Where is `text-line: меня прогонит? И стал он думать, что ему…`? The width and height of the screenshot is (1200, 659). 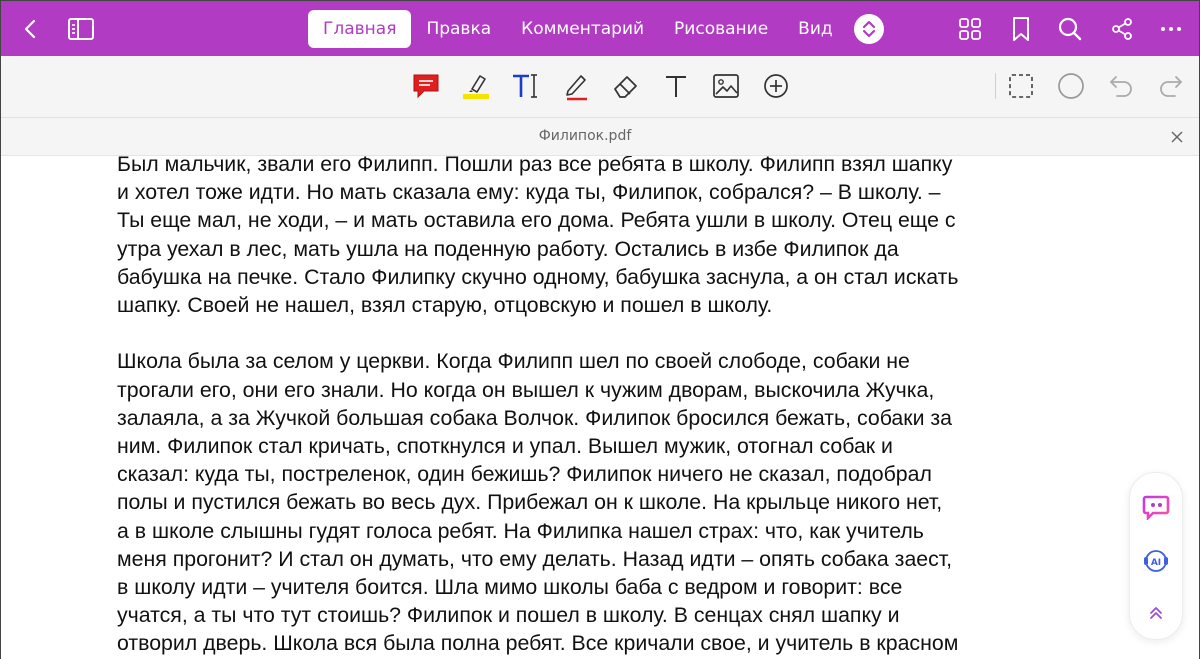
text-line: меня прогонит? И стал он думать, что ему… is located at coordinates (535, 558).